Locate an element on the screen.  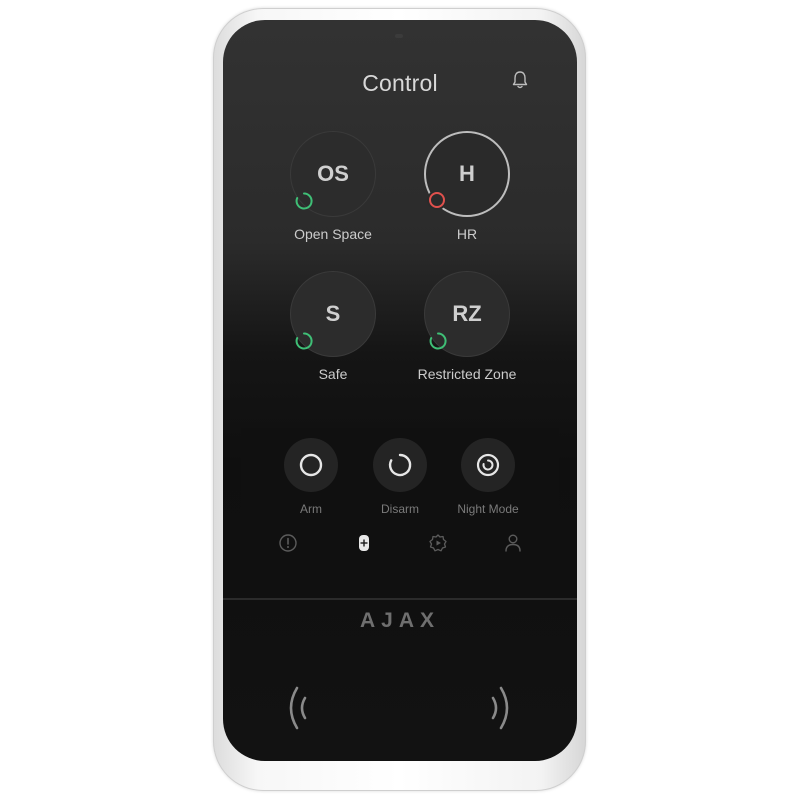
nfc-right-icon is located at coordinates (500, 708).